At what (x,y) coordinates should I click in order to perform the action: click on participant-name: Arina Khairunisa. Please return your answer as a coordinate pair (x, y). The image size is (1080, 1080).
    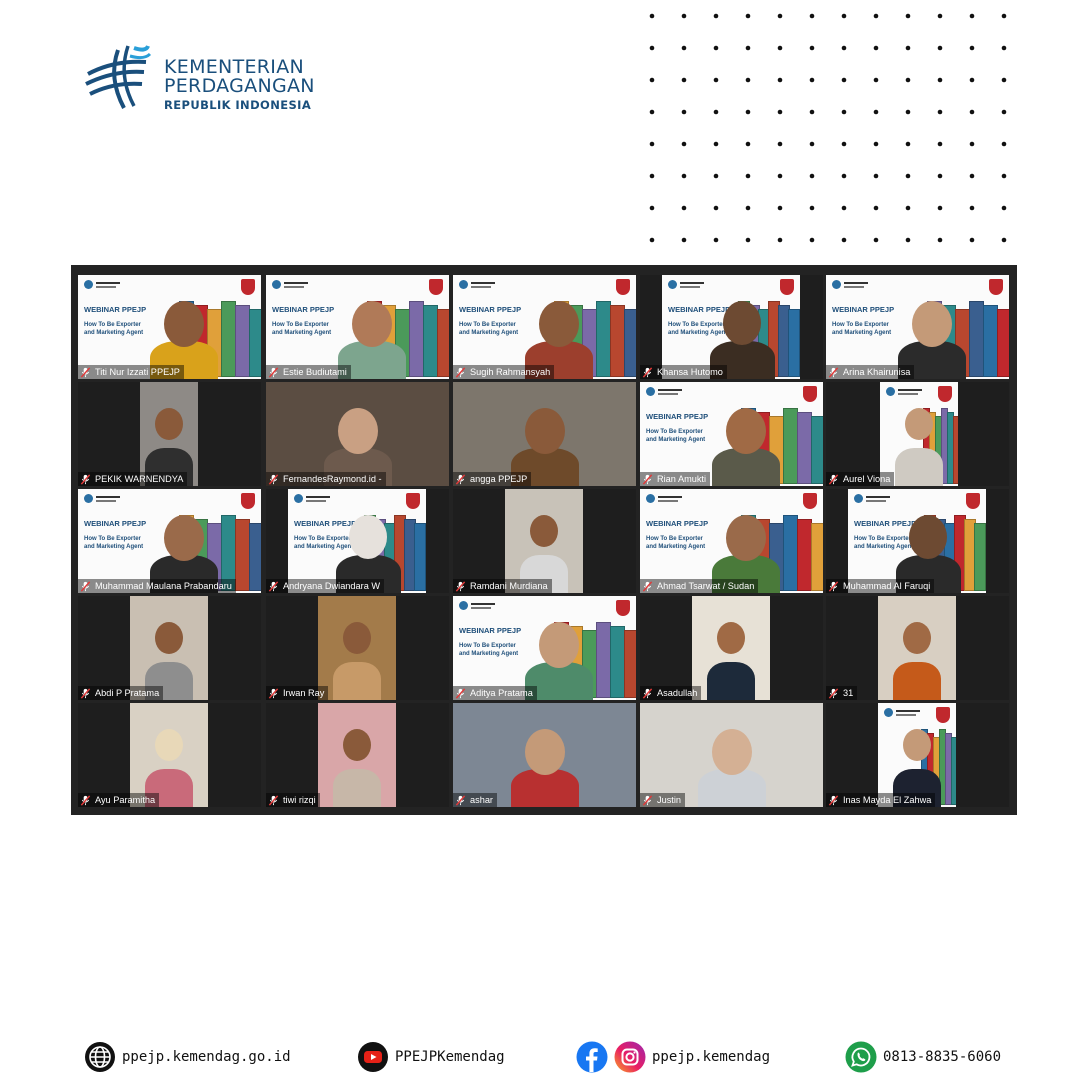
    Looking at the image, I should click on (877, 372).